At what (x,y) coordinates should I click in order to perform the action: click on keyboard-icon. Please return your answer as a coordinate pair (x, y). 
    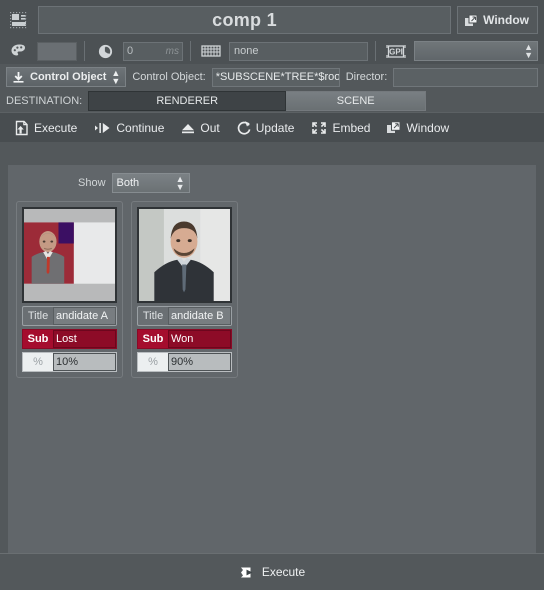
    Looking at the image, I should click on (211, 51).